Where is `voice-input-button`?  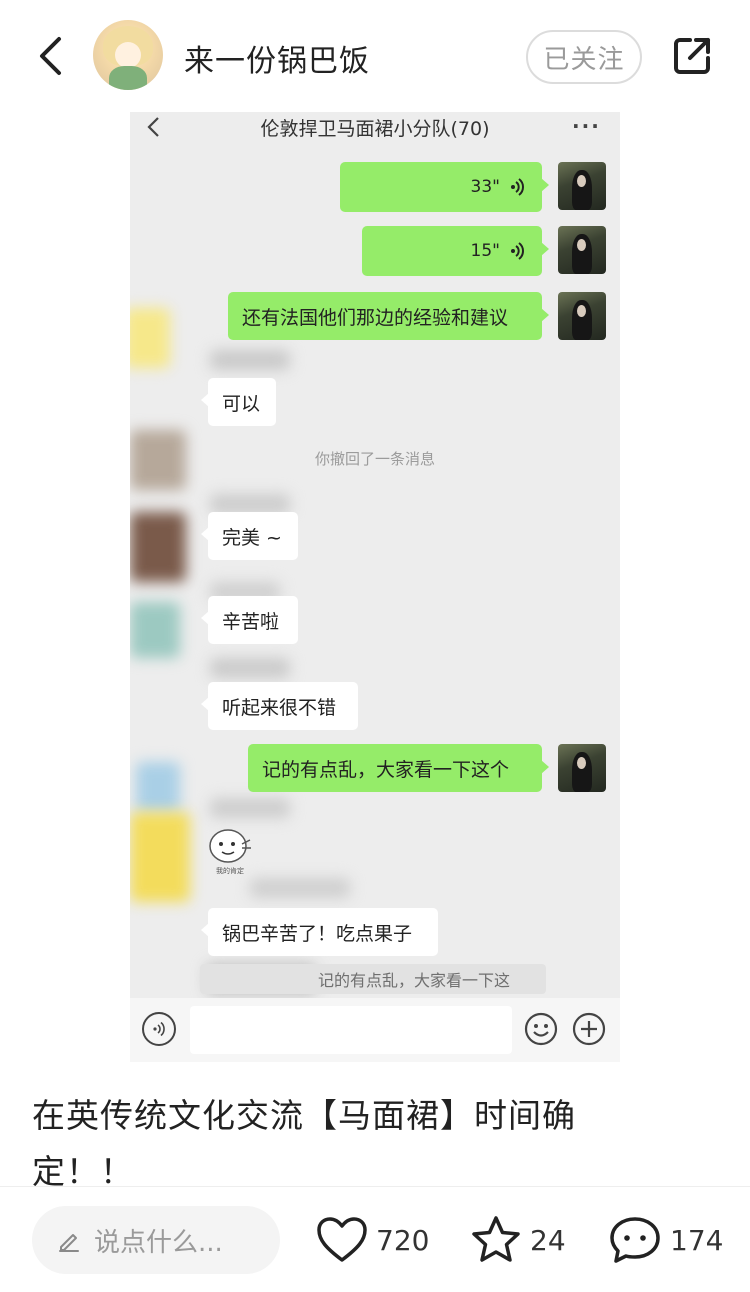
voice-input-button is located at coordinates (159, 1029).